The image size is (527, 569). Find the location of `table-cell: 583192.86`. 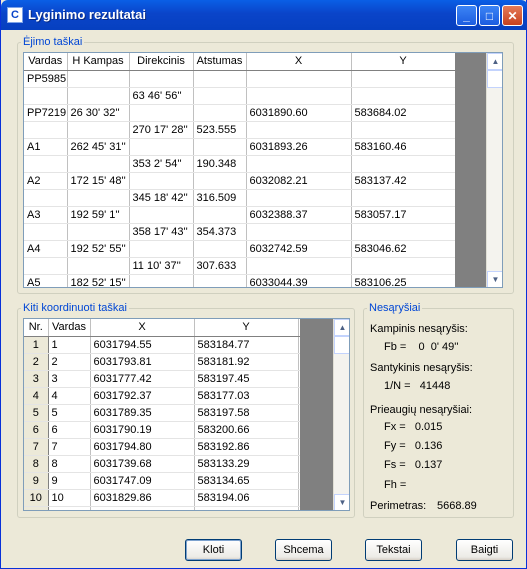

table-cell: 583192.86 is located at coordinates (246, 447).